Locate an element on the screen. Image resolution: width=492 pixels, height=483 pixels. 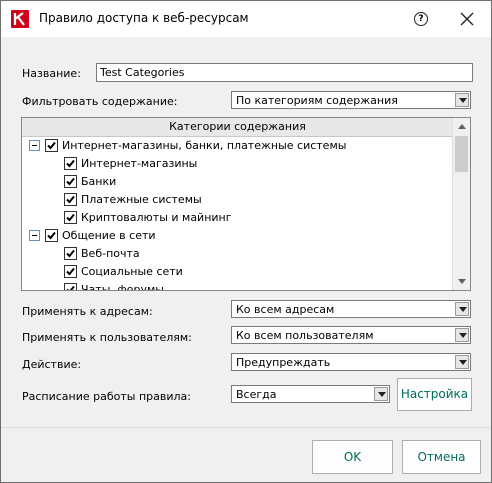
category-group-label: Общение в сети is located at coordinates (109, 235).